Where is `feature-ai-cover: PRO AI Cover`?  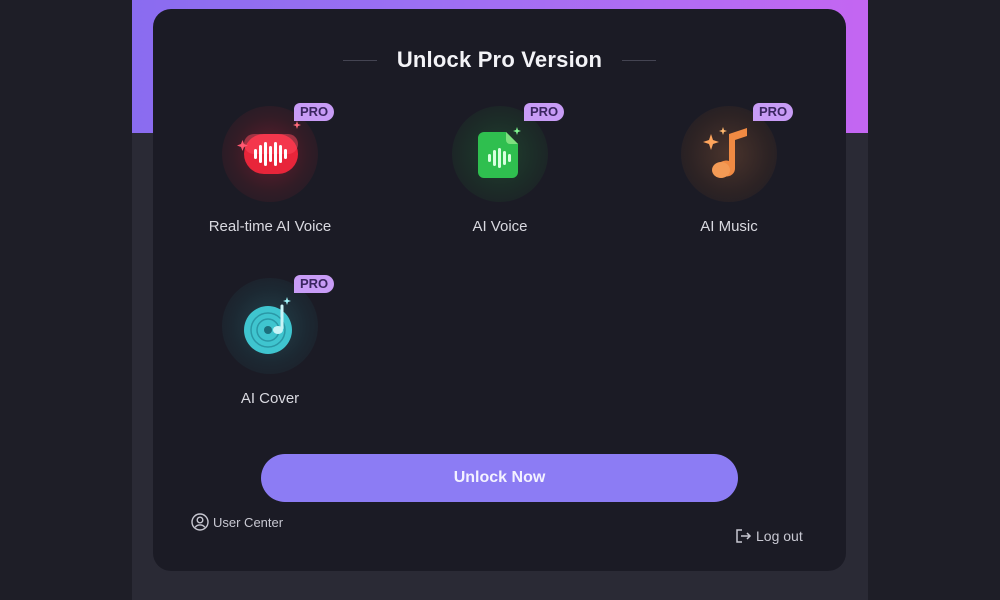
feature-ai-cover: PRO AI Cover is located at coordinates (270, 345).